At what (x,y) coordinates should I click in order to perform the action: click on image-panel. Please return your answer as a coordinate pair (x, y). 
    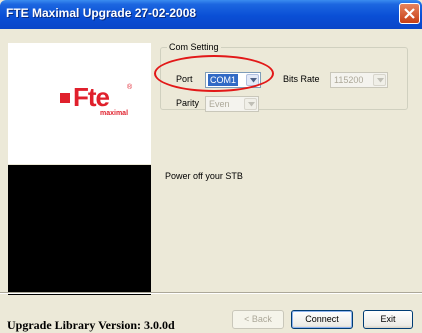
    Looking at the image, I should click on (79, 230).